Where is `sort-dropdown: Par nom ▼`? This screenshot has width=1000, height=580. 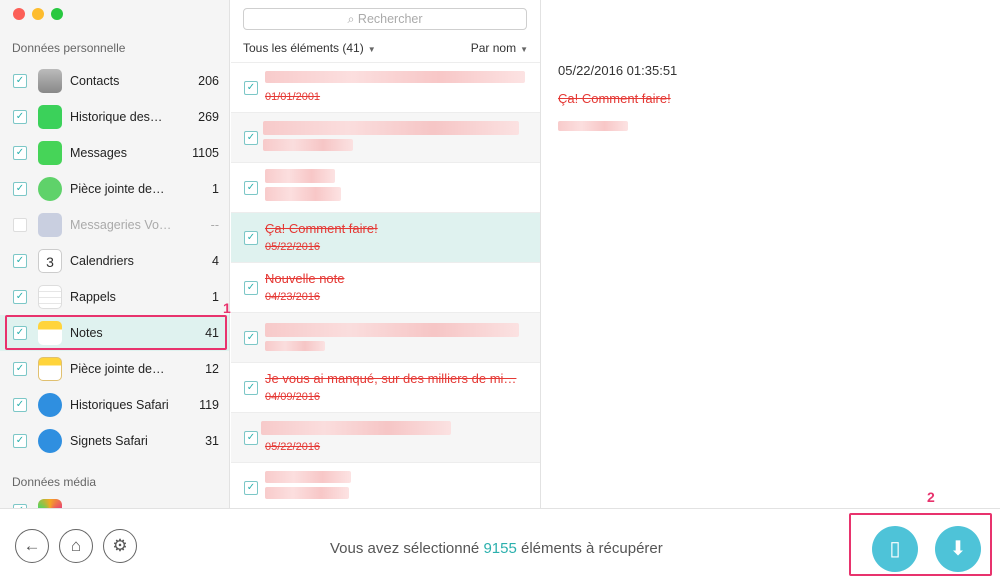 sort-dropdown: Par nom ▼ is located at coordinates (499, 48).